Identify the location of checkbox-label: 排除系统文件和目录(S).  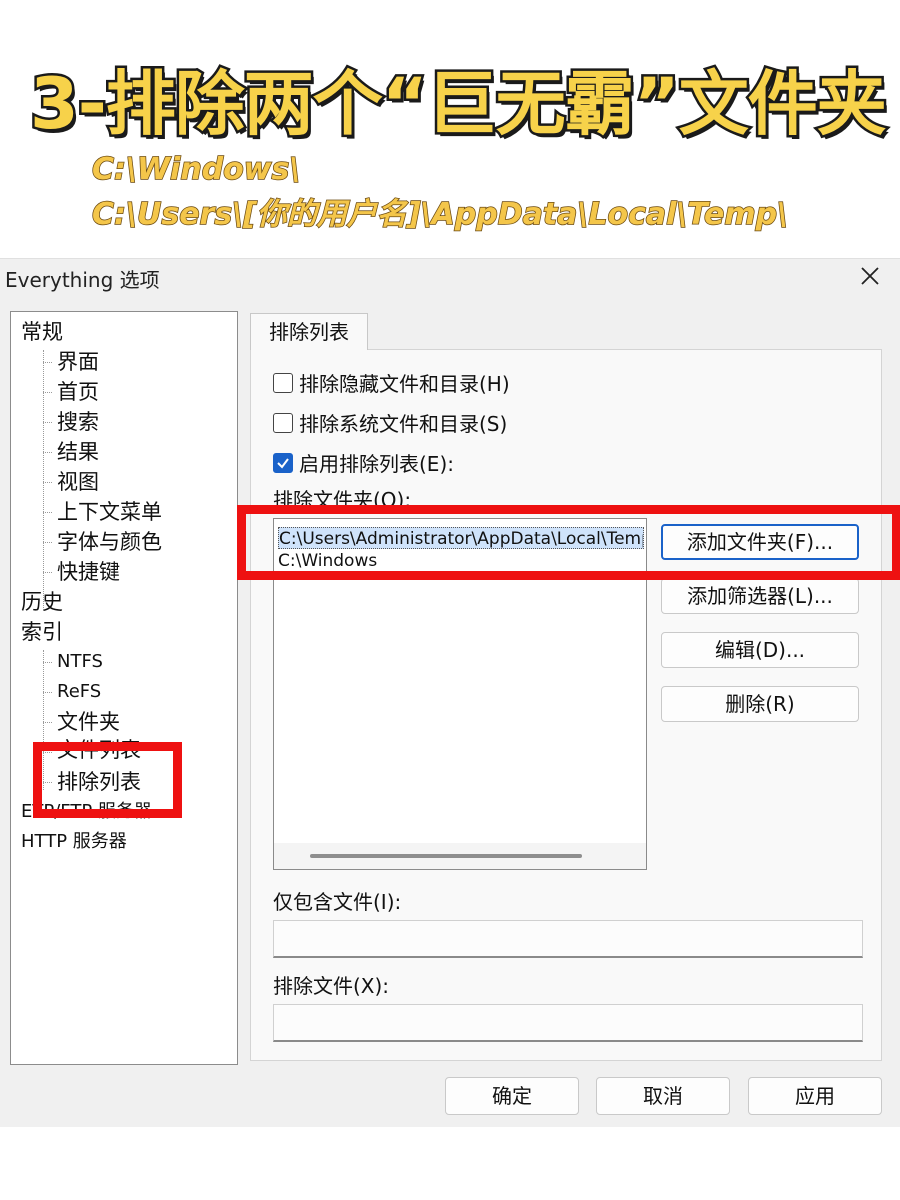
(403, 424).